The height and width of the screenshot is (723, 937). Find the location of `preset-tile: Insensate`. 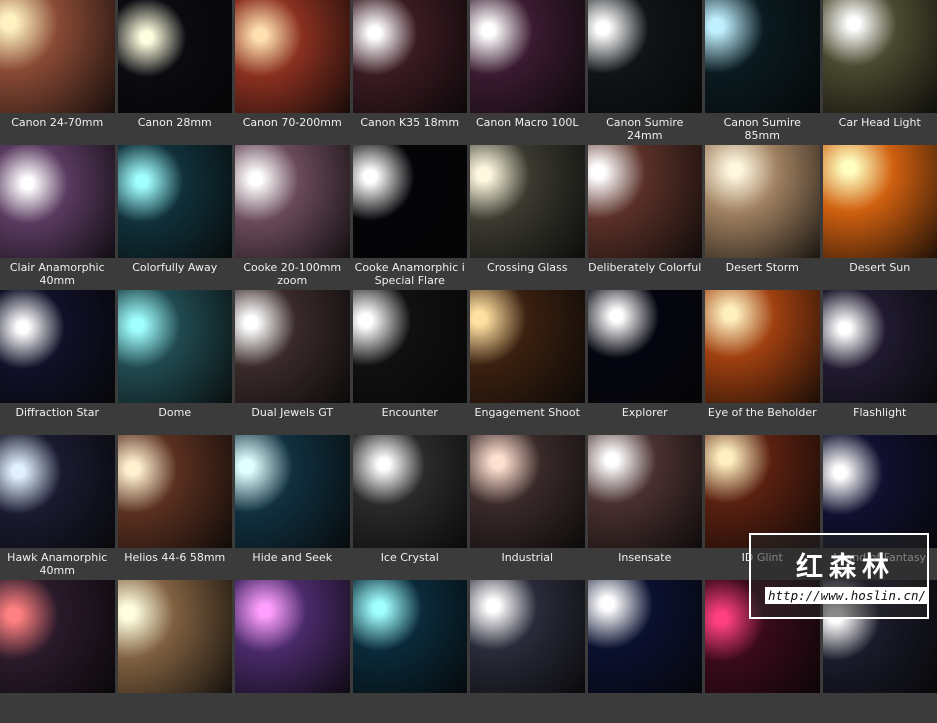

preset-tile: Insensate is located at coordinates (645, 506).